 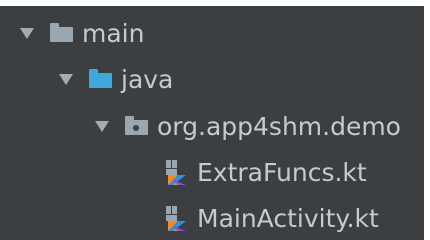 I want to click on package-icon, so click(x=136, y=125).